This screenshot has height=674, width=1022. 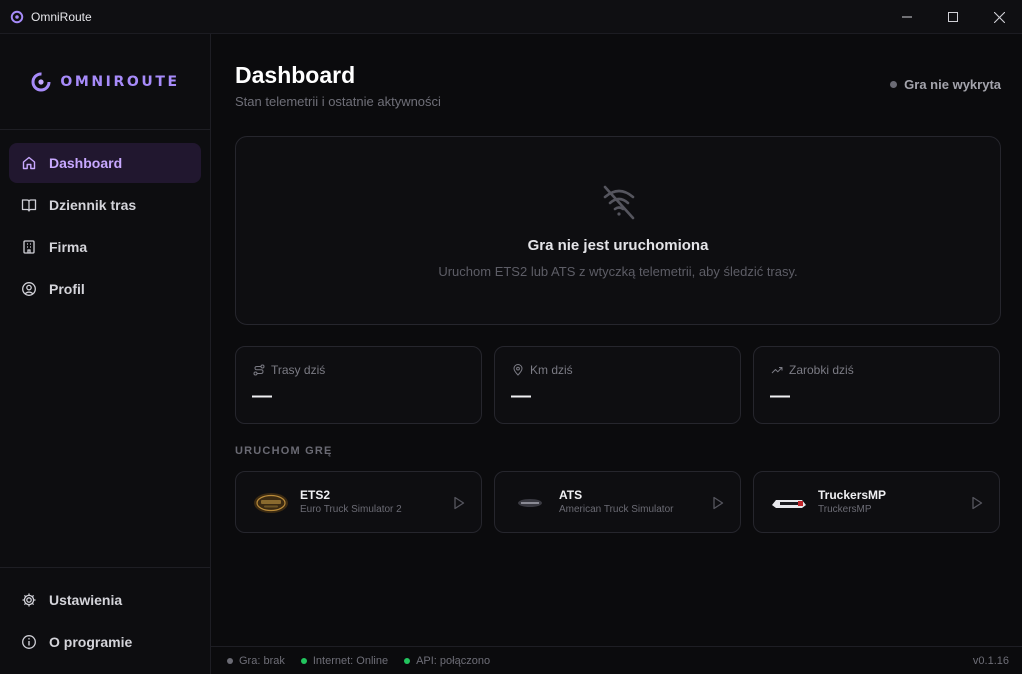 I want to click on game-description: TruckersMP, so click(x=845, y=509).